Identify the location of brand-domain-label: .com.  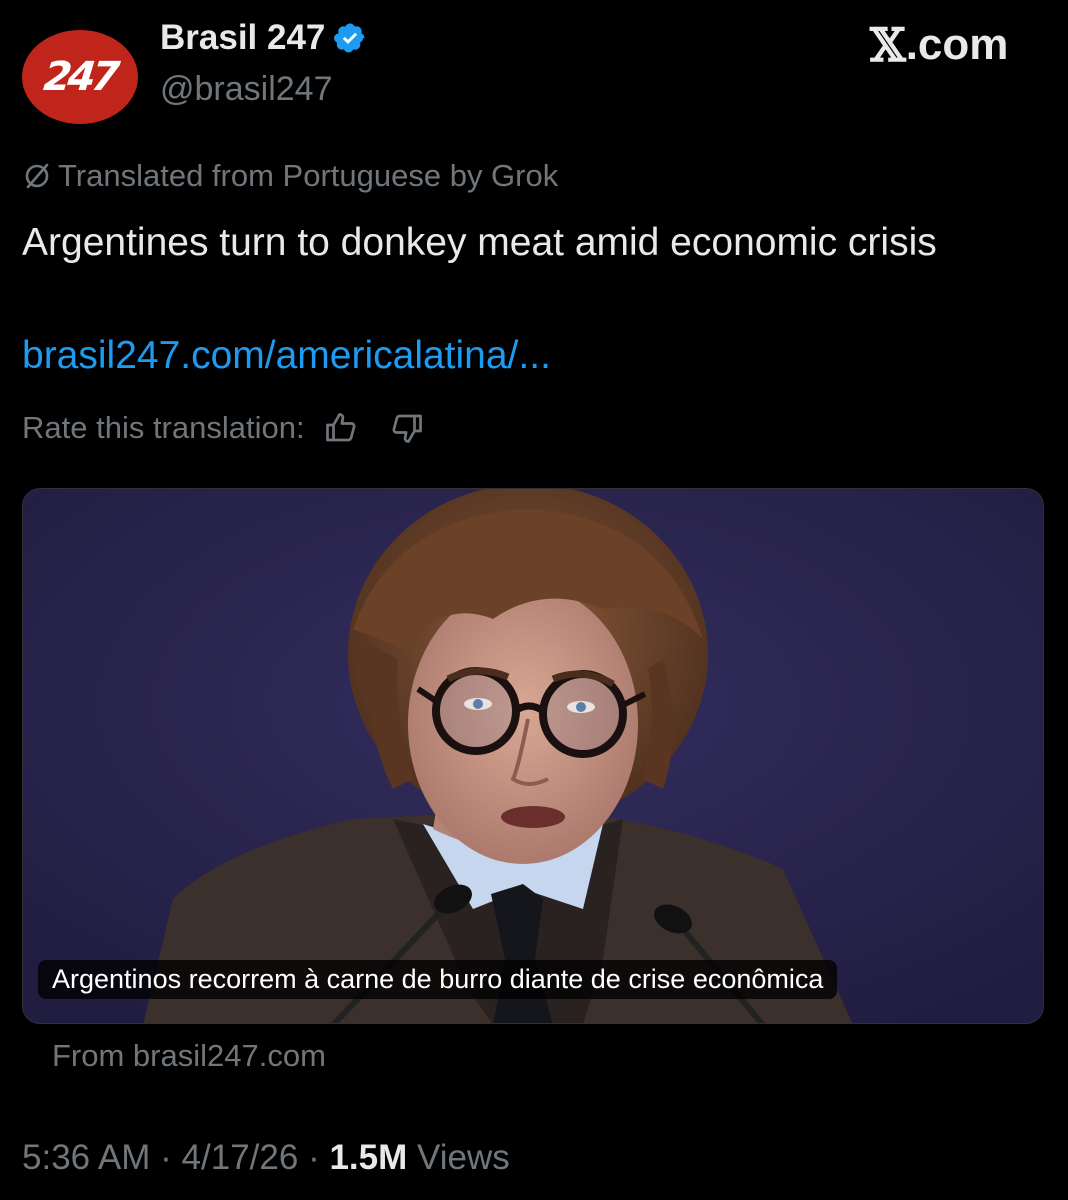
(957, 44).